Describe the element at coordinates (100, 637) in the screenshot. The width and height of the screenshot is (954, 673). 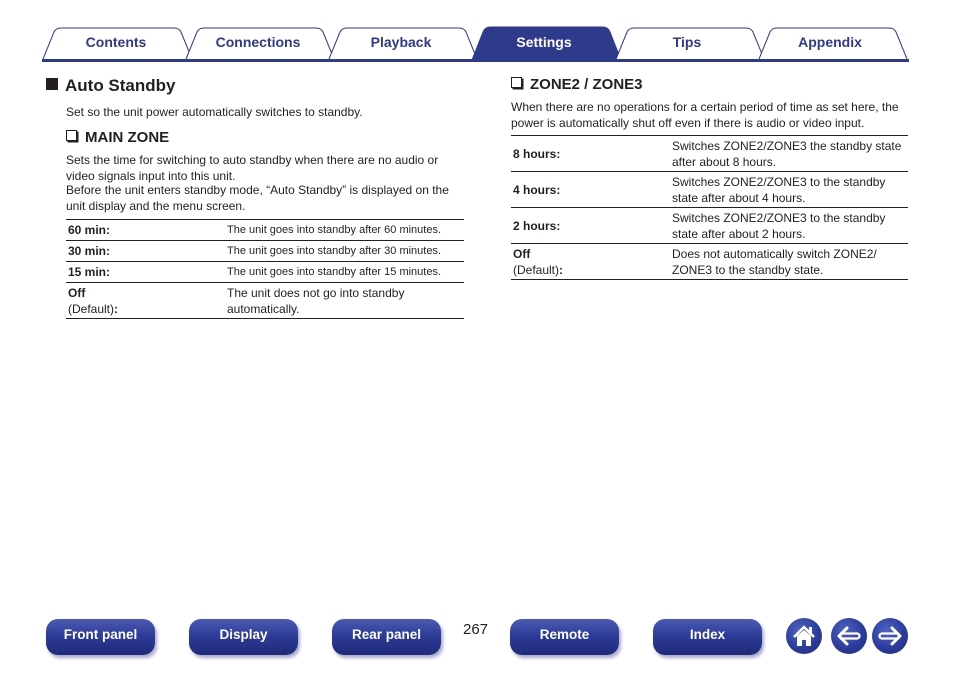
I see `front-panel-button: Front panel` at that location.